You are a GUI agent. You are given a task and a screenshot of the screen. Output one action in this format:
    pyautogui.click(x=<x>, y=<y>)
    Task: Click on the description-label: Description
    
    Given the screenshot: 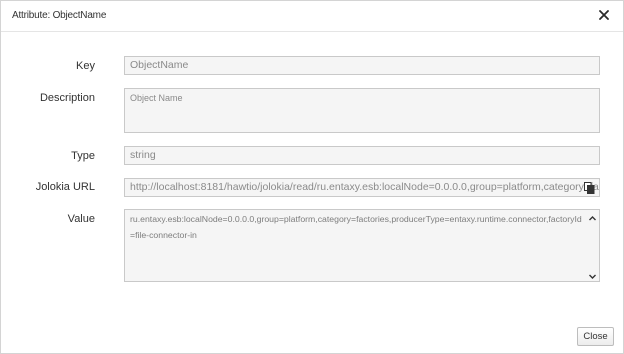 What is the action you would take?
    pyautogui.click(x=67, y=98)
    